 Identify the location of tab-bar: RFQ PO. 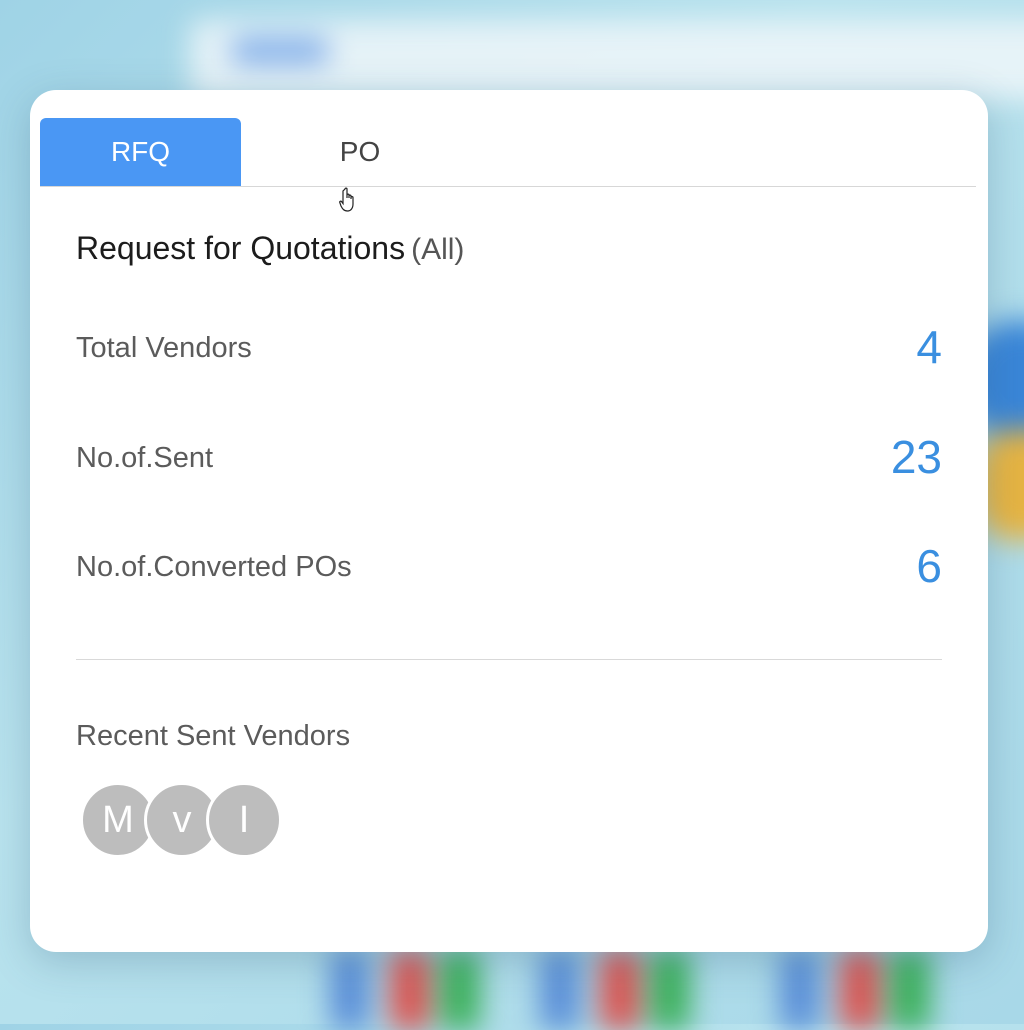
(508, 165).